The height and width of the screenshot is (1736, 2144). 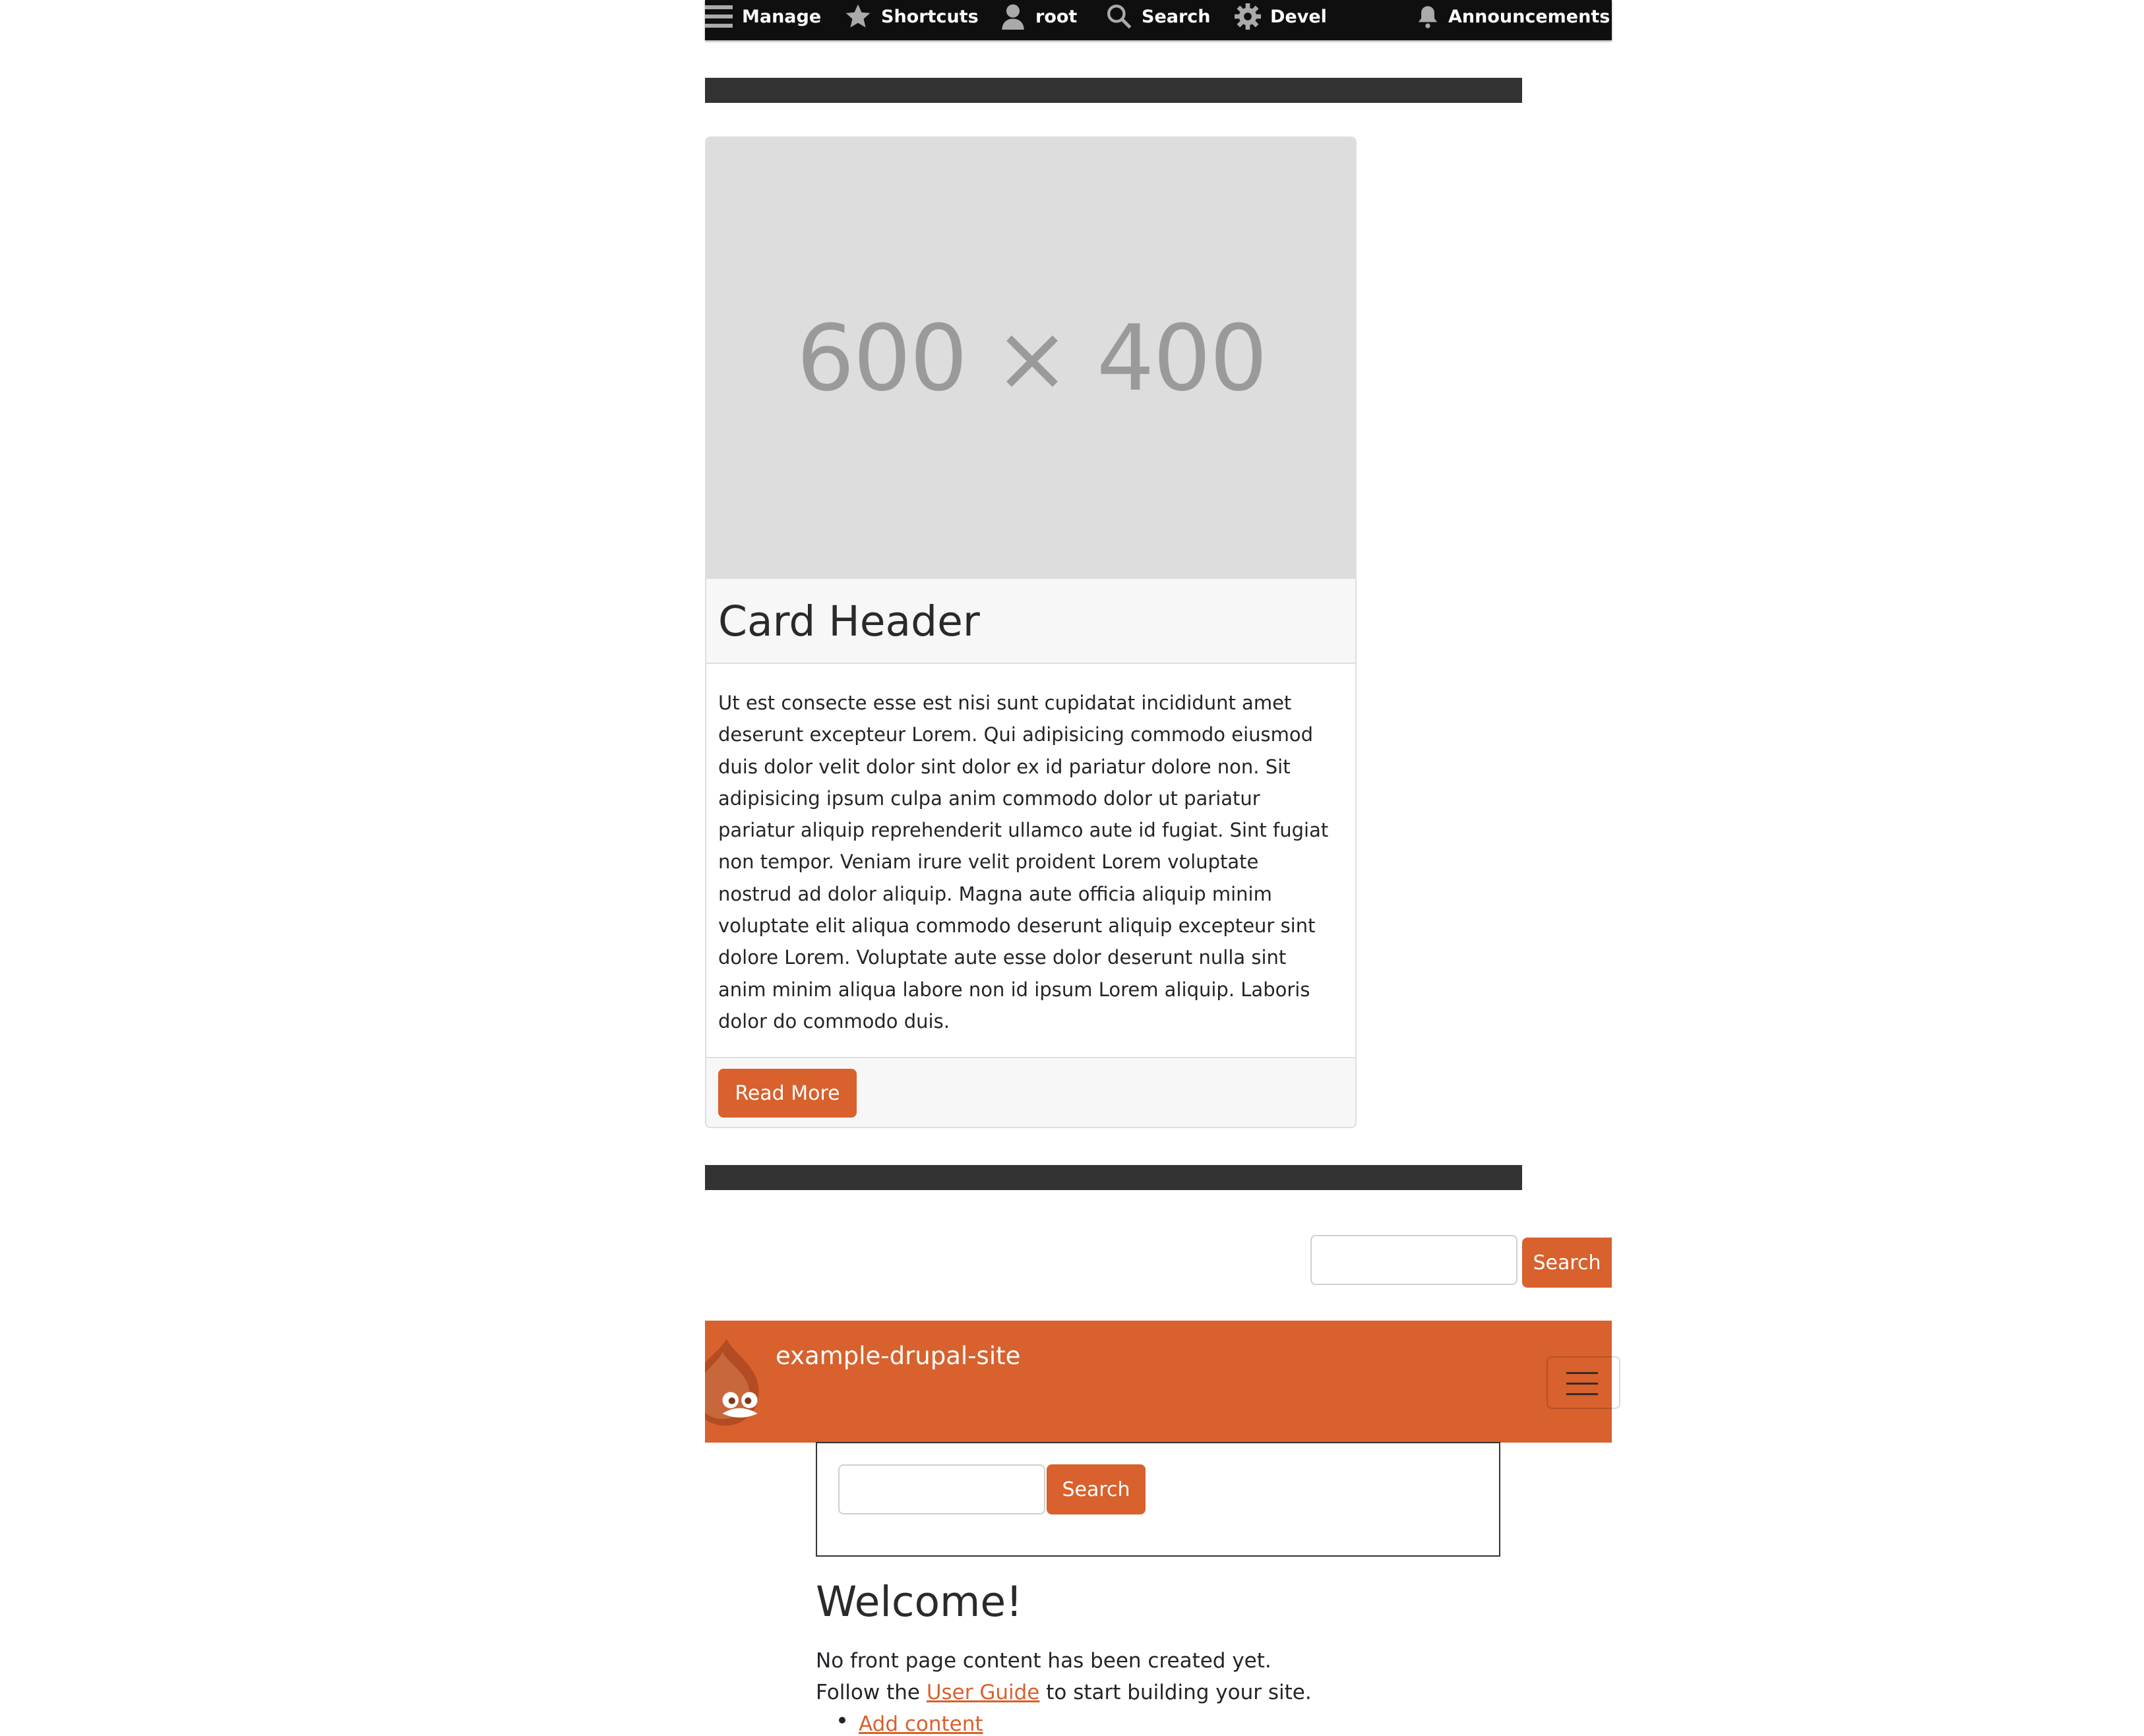 I want to click on header-search-input, so click(x=942, y=1489).